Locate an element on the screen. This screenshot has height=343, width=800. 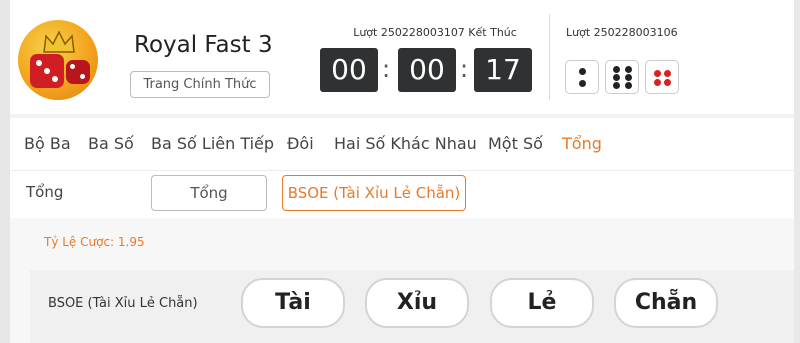
left-edge is located at coordinates (5, 171).